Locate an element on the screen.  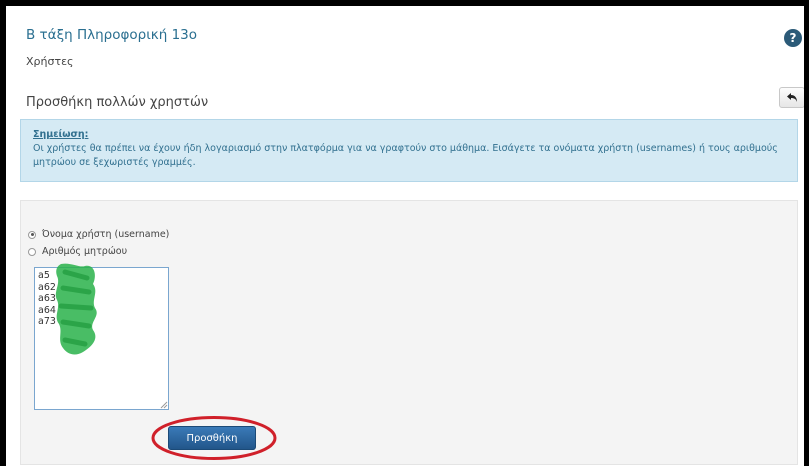
radio-label-registration: Αριθμός μητρώου is located at coordinates (85, 251).